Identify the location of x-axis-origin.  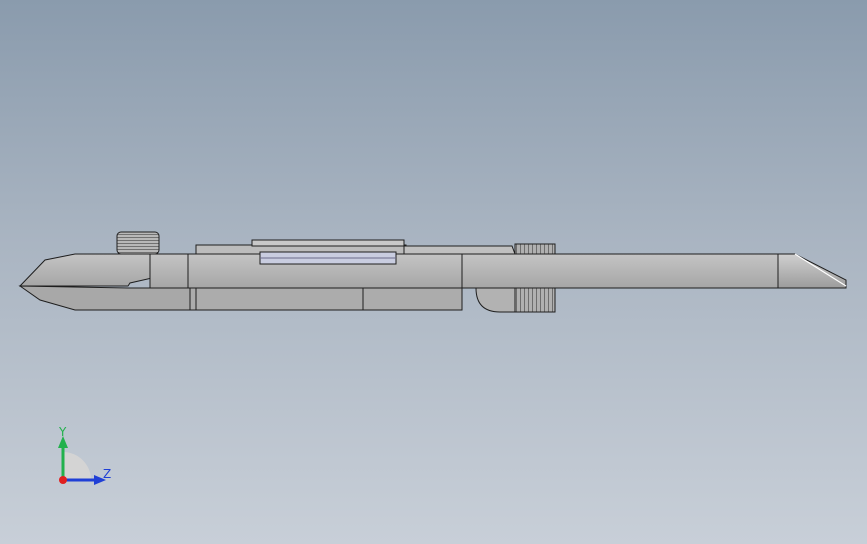
(63, 480).